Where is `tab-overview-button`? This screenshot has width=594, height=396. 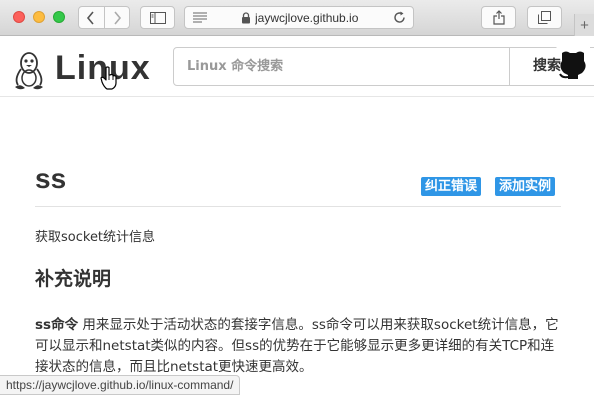
tab-overview-button is located at coordinates (544, 17).